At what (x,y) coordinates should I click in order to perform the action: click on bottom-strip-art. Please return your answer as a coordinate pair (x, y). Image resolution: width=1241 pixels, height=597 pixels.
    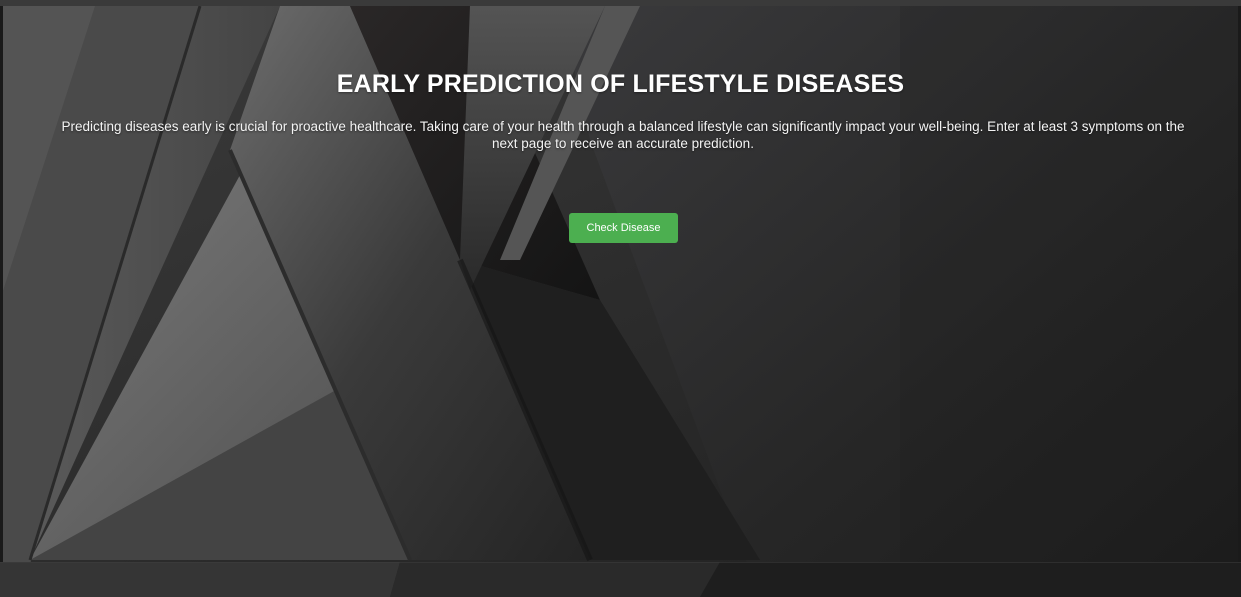
    Looking at the image, I should click on (620, 579).